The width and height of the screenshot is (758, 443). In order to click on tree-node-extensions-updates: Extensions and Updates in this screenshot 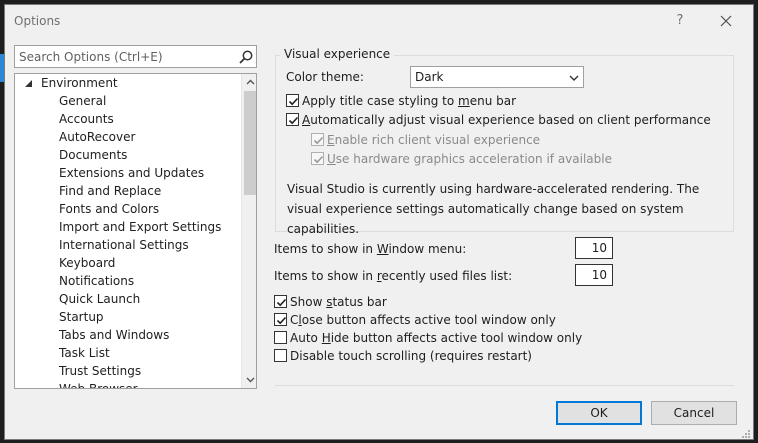, I will do `click(127, 173)`.